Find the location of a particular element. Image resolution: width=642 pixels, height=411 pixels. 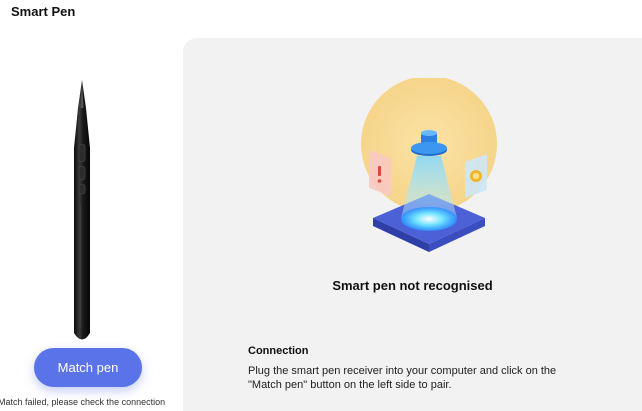

connection-heading: Connection is located at coordinates (278, 351).